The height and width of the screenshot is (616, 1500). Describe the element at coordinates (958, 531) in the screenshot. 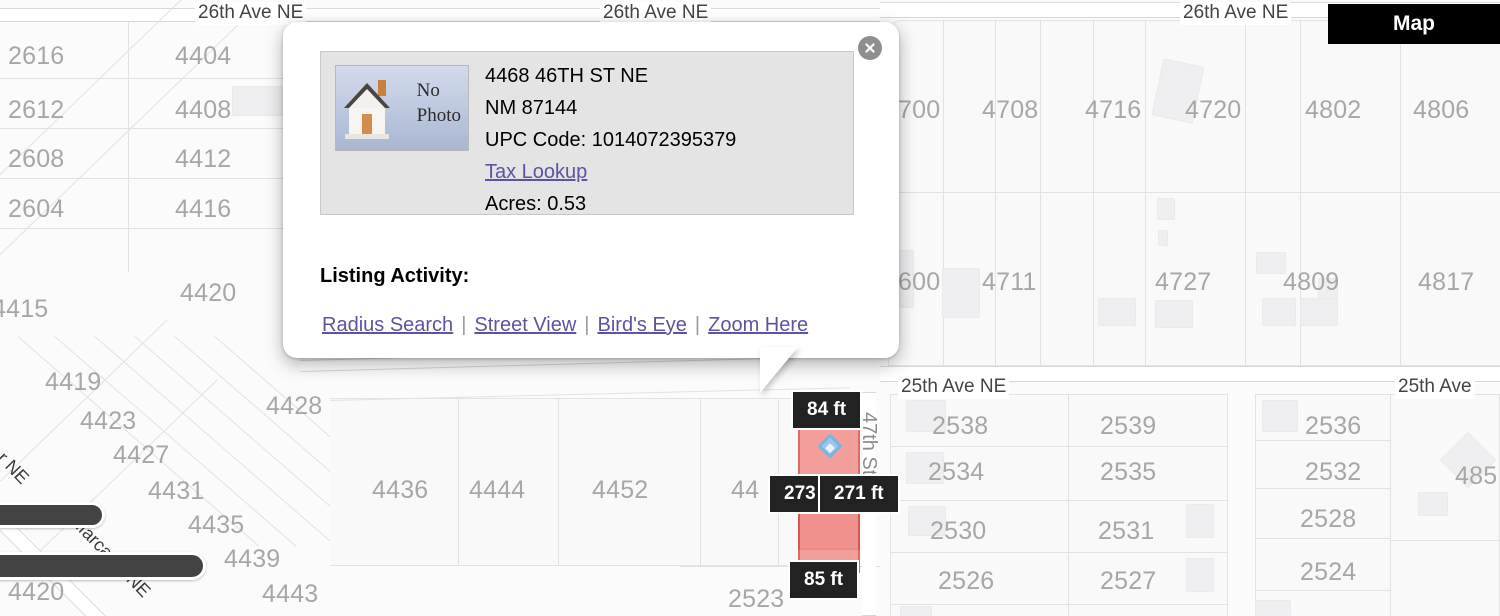

I see `parcel-number: 2530` at that location.